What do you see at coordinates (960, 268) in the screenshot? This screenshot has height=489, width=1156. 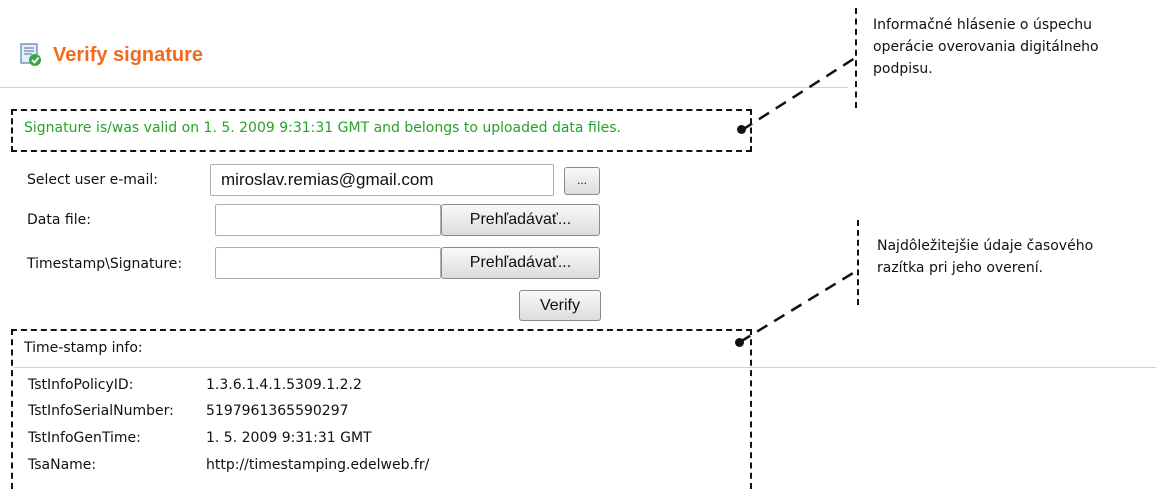 I see `annotation-note-2-line: razítka pri jeho overení.` at bounding box center [960, 268].